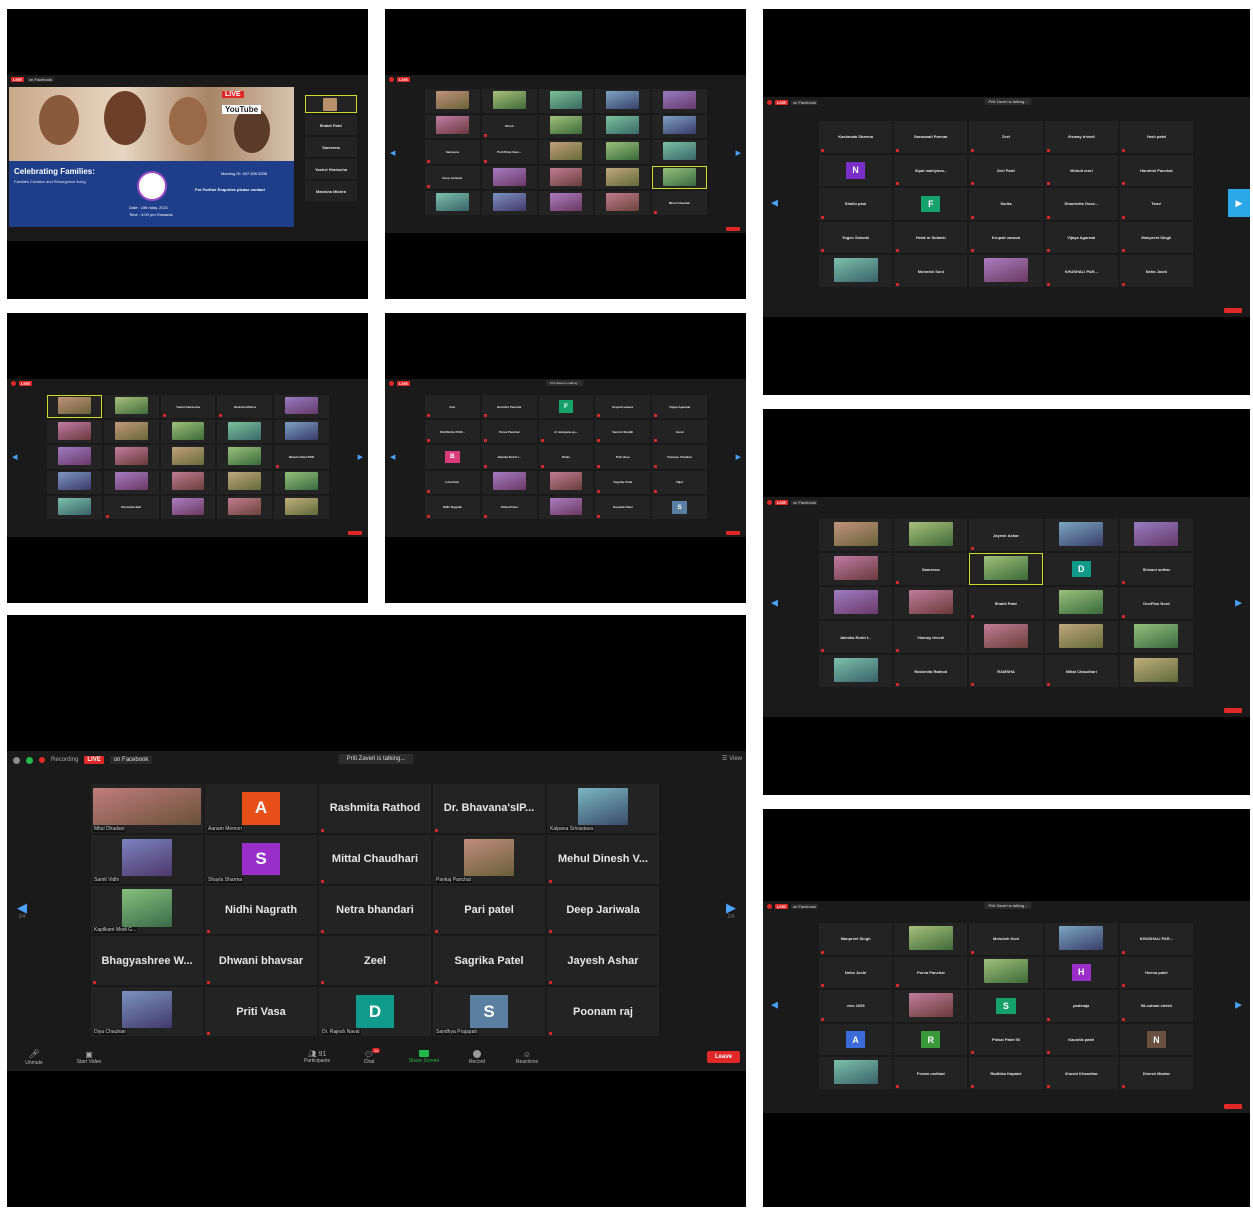  I want to click on participant-tile: Kaushik Patel, so click(623, 507).